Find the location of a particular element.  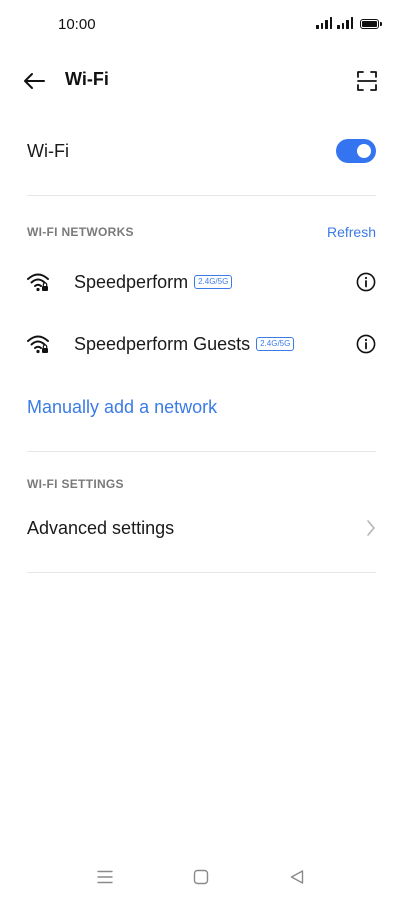

manually-add-network-link: Manually add a network is located at coordinates (122, 407).